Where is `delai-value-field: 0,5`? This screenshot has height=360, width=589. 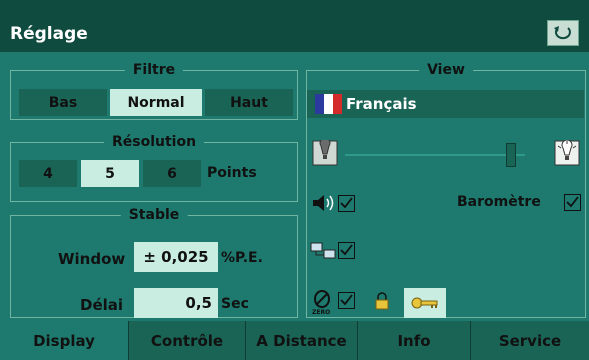 delai-value-field: 0,5 is located at coordinates (176, 303).